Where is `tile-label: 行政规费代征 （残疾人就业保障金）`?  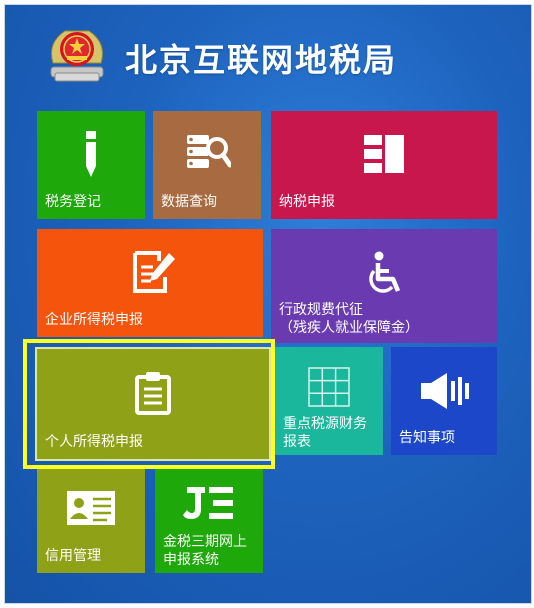
tile-label: 行政规费代征 （残疾人就业保障金） is located at coordinates (349, 319).